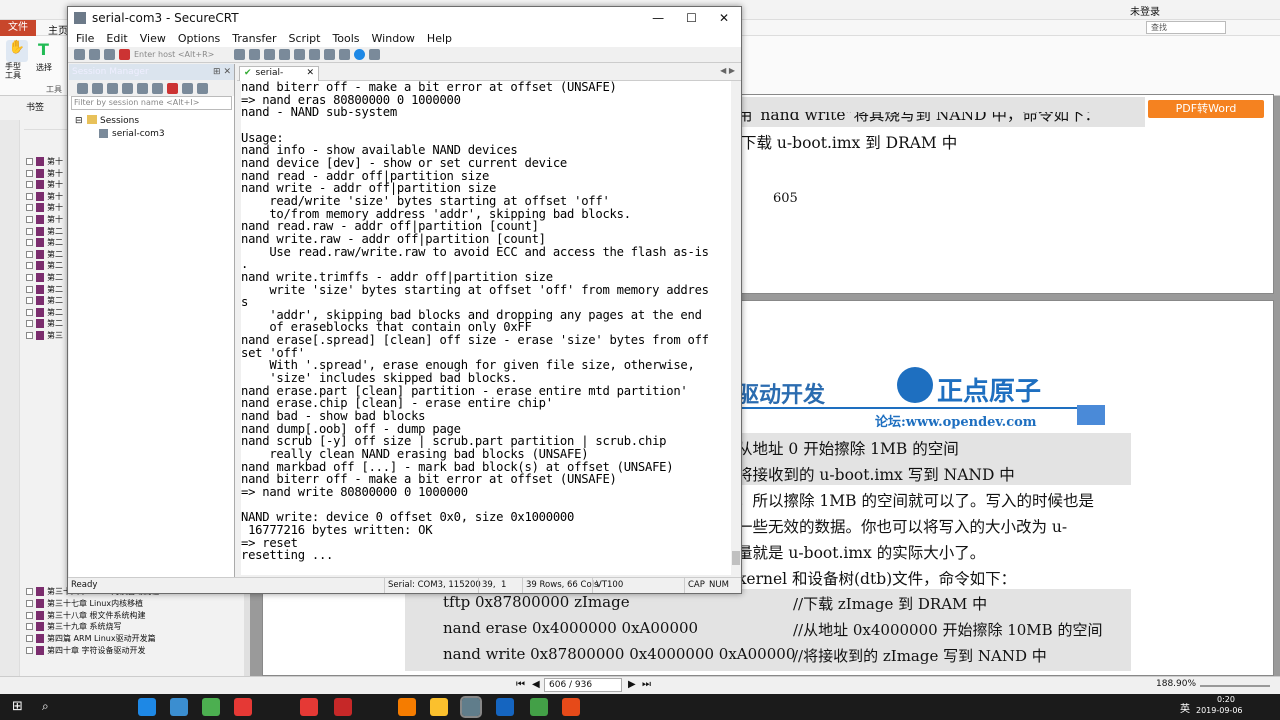  I want to click on bookmark-item: 第三, so click(44, 335).